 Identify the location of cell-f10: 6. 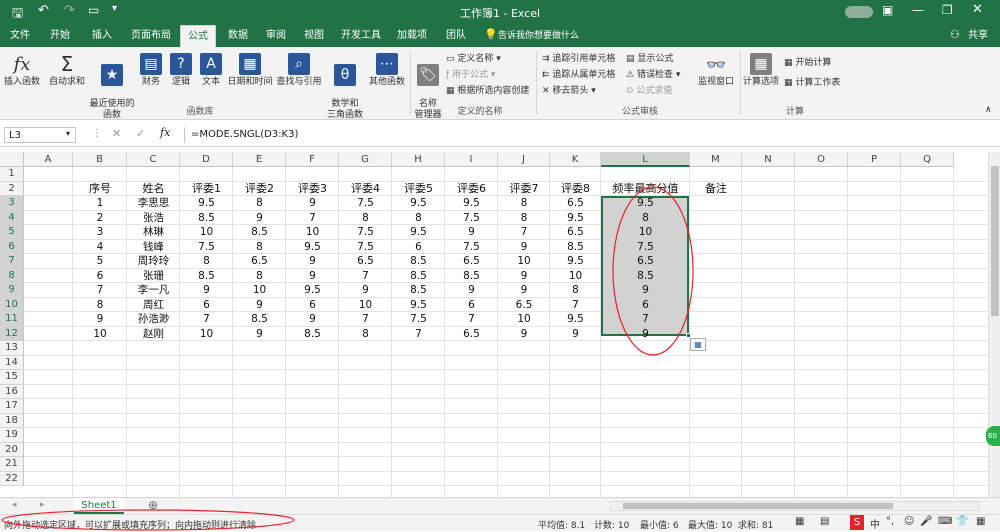
(312, 305).